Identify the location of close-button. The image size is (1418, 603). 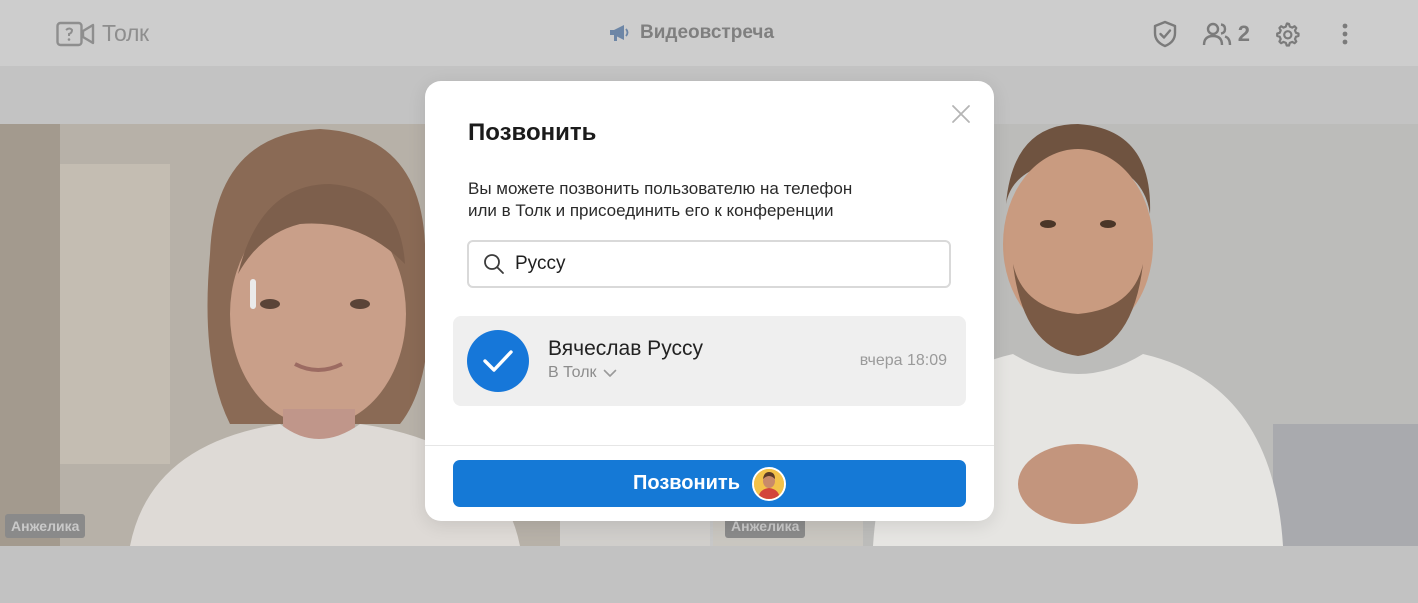
(961, 114).